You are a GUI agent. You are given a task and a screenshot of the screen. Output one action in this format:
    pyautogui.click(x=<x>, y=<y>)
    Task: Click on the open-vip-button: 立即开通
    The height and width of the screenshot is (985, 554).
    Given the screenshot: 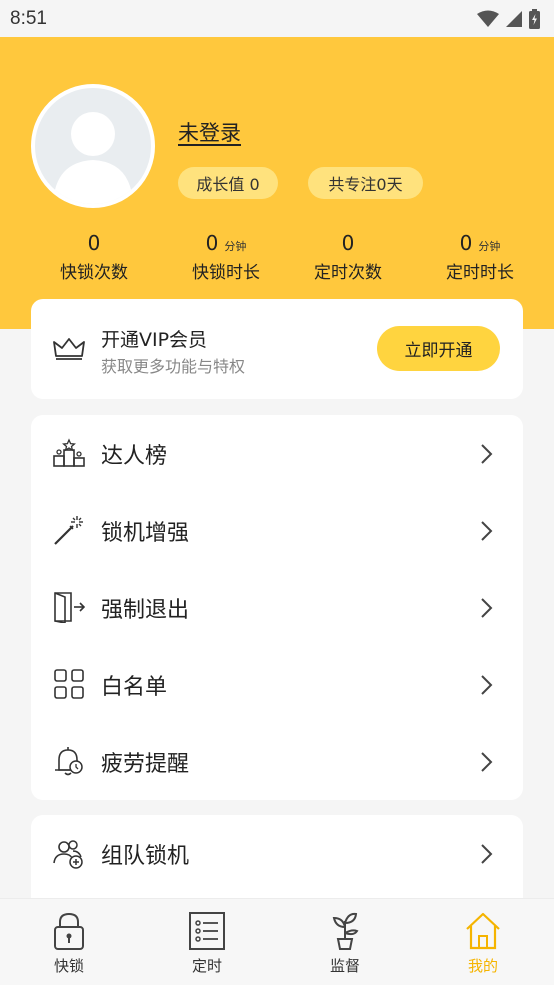 What is the action you would take?
    pyautogui.click(x=438, y=348)
    